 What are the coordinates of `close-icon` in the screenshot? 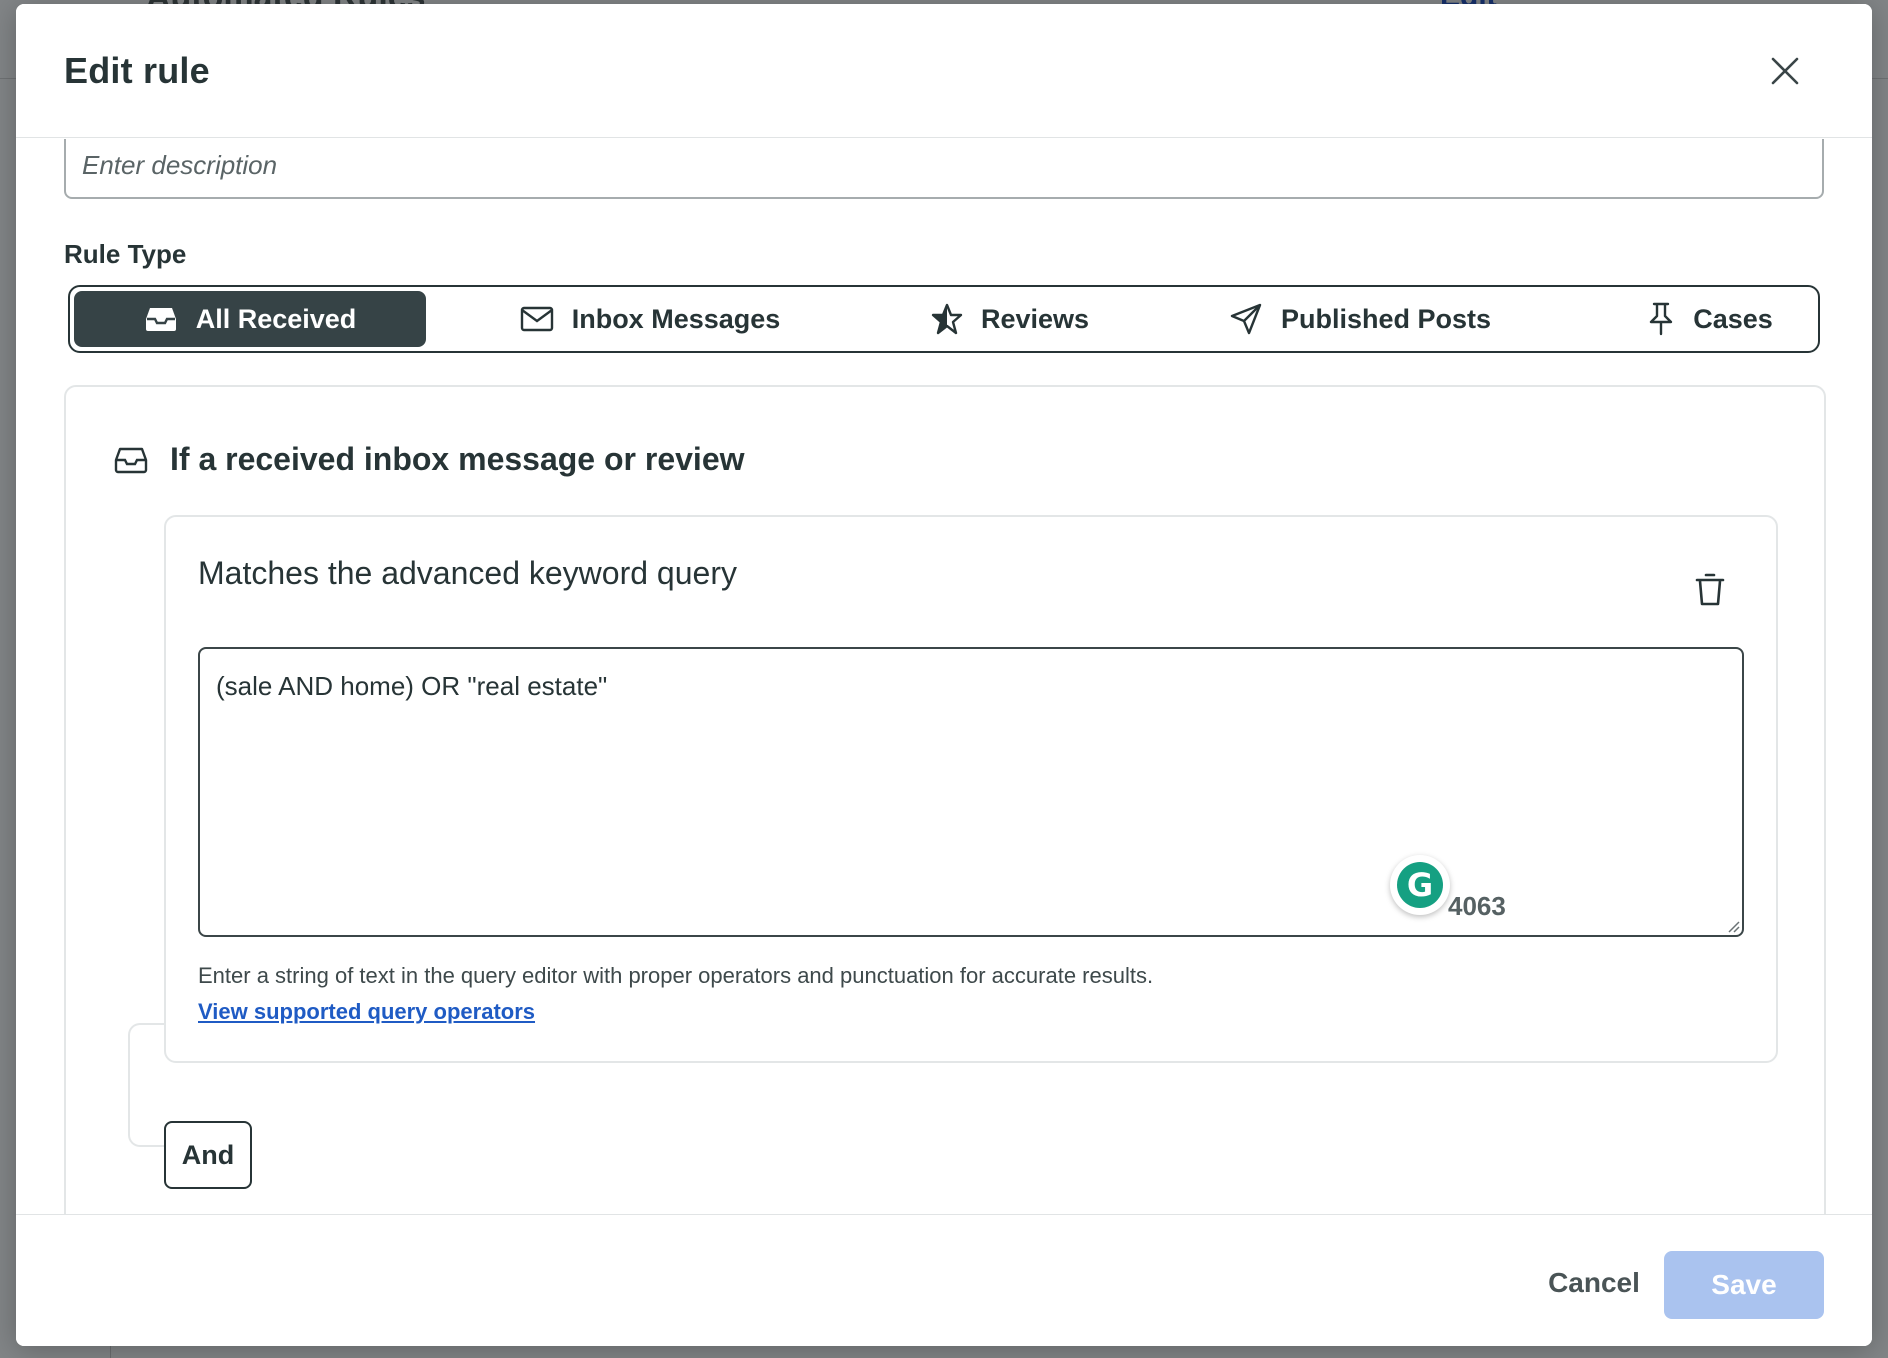 It's located at (1785, 71).